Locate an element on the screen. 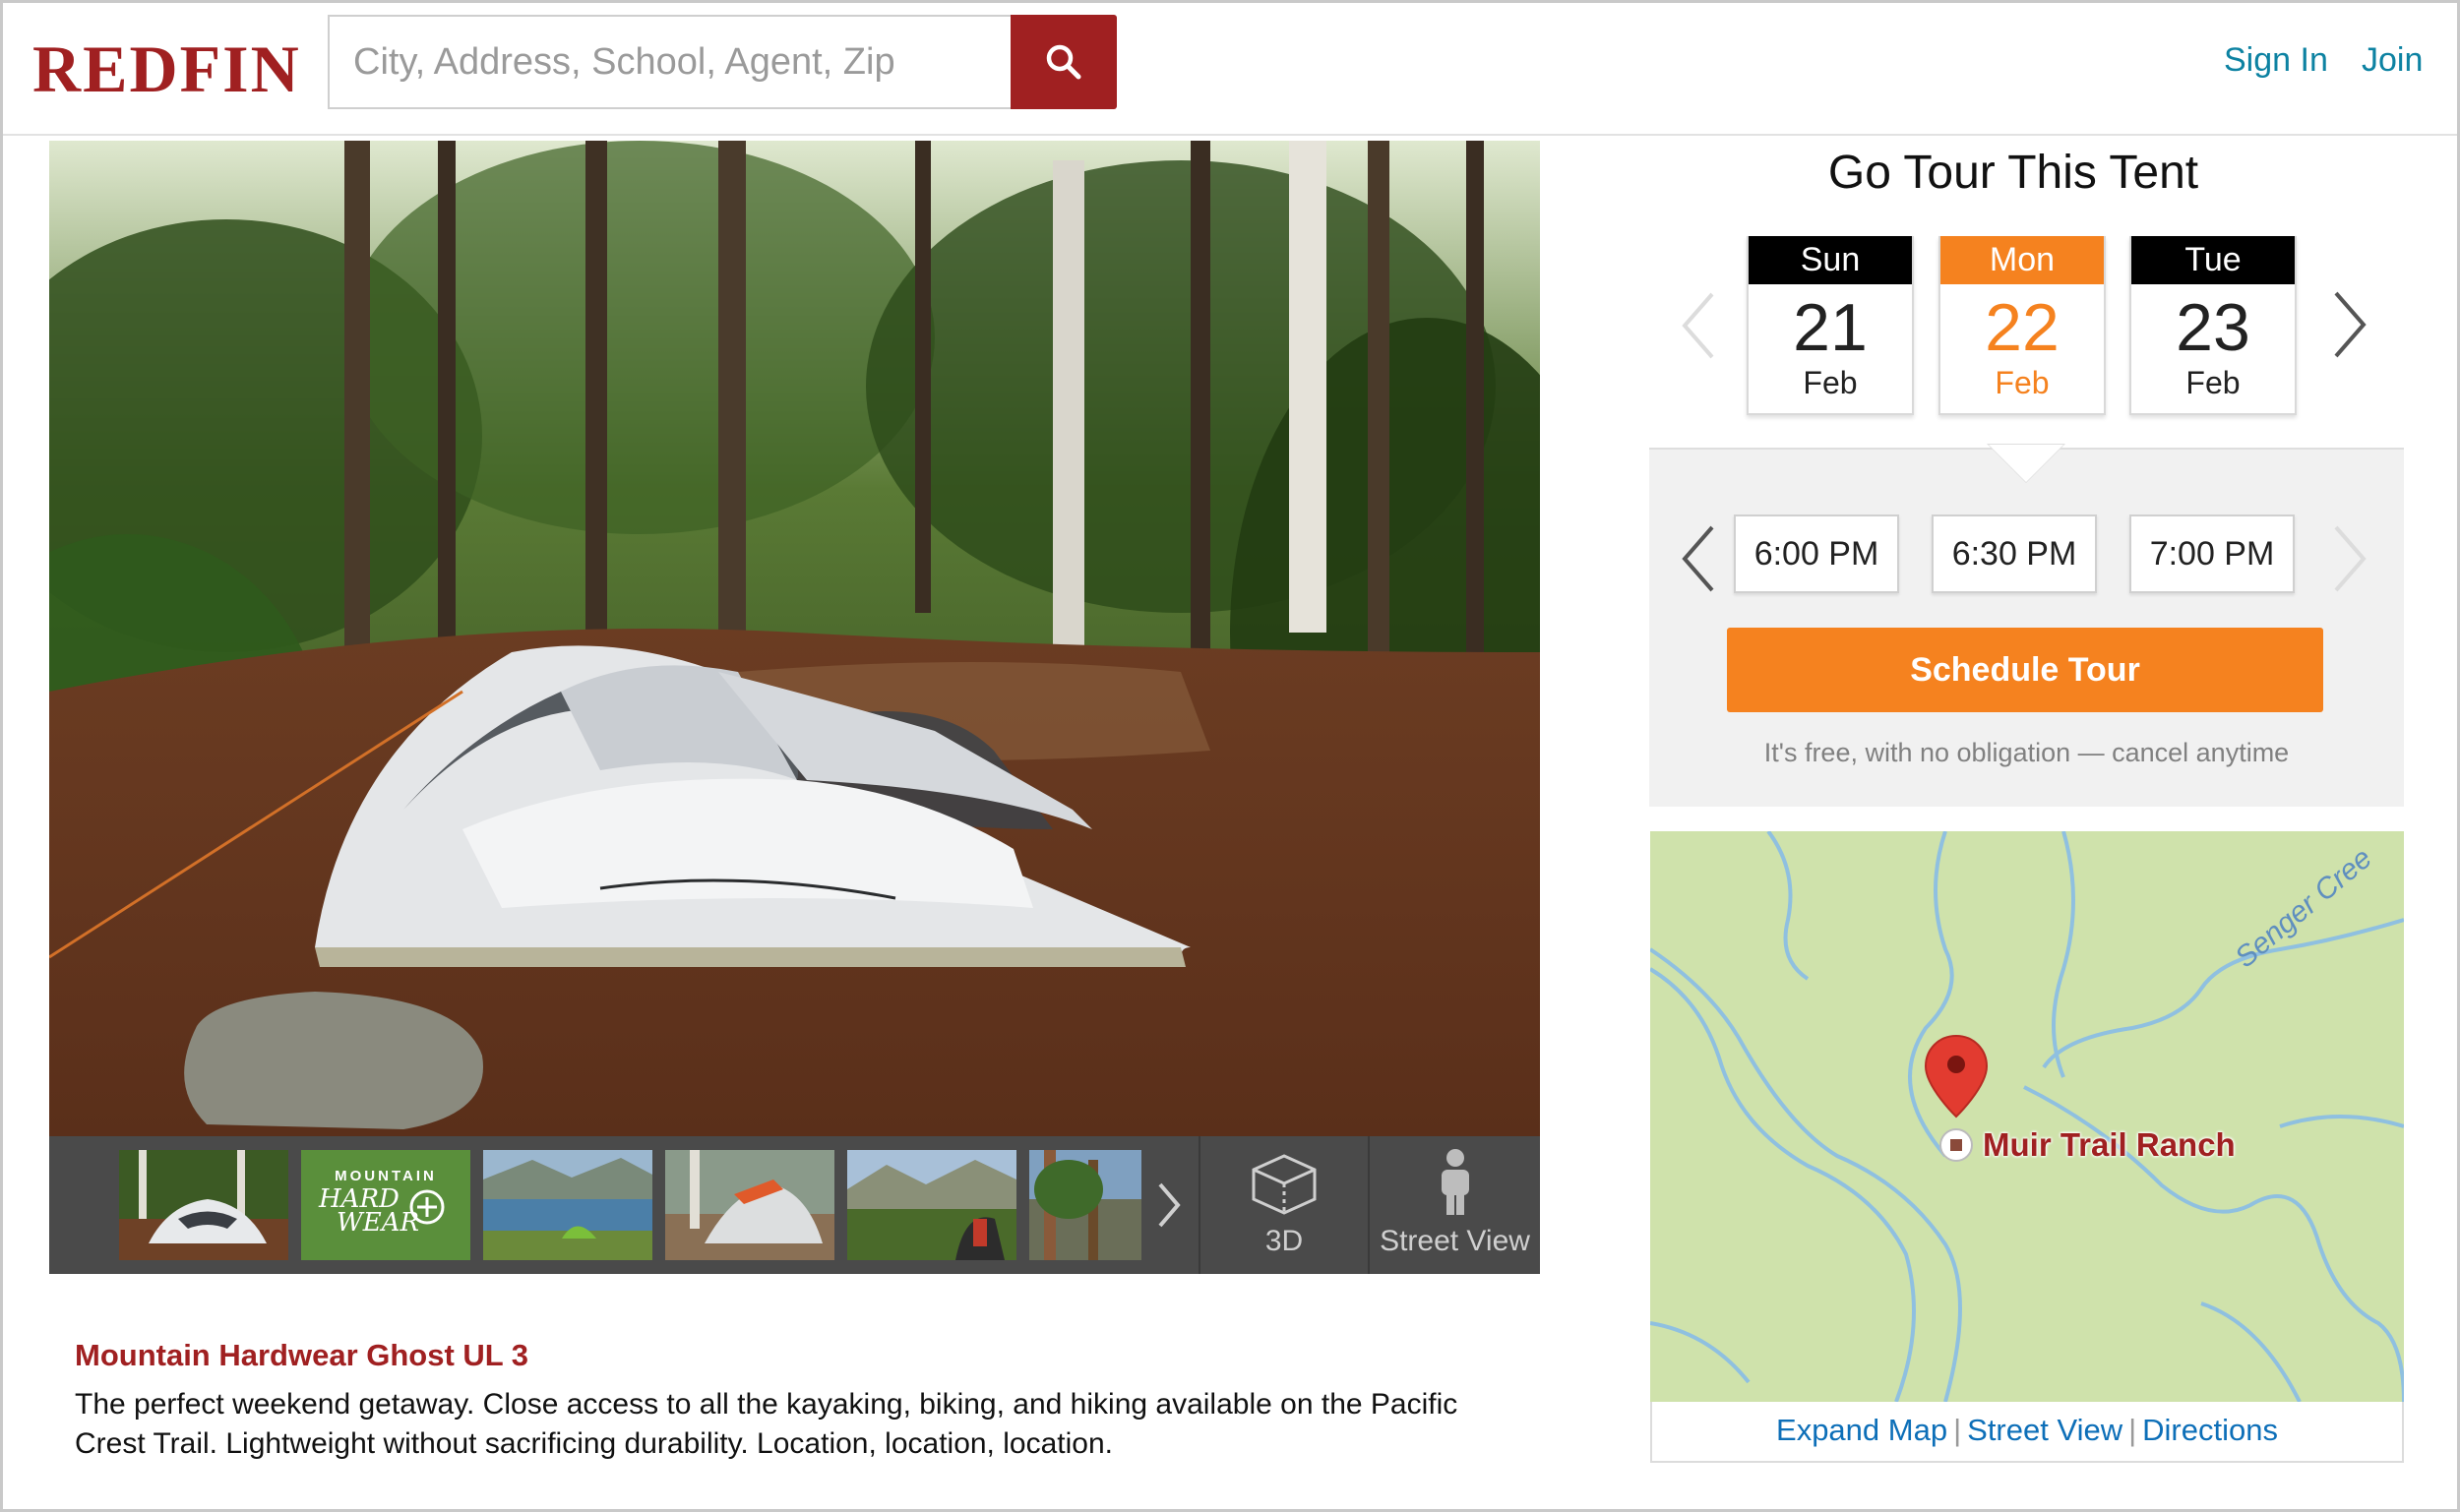 The width and height of the screenshot is (2460, 1512). date-day: 21 is located at coordinates (1831, 328).